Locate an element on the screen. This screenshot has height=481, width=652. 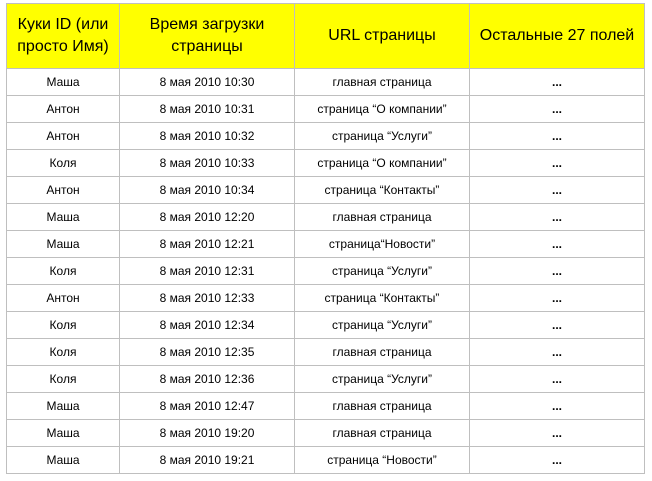
cell-load-time: 8 мая 2010 19:21 is located at coordinates (207, 460).